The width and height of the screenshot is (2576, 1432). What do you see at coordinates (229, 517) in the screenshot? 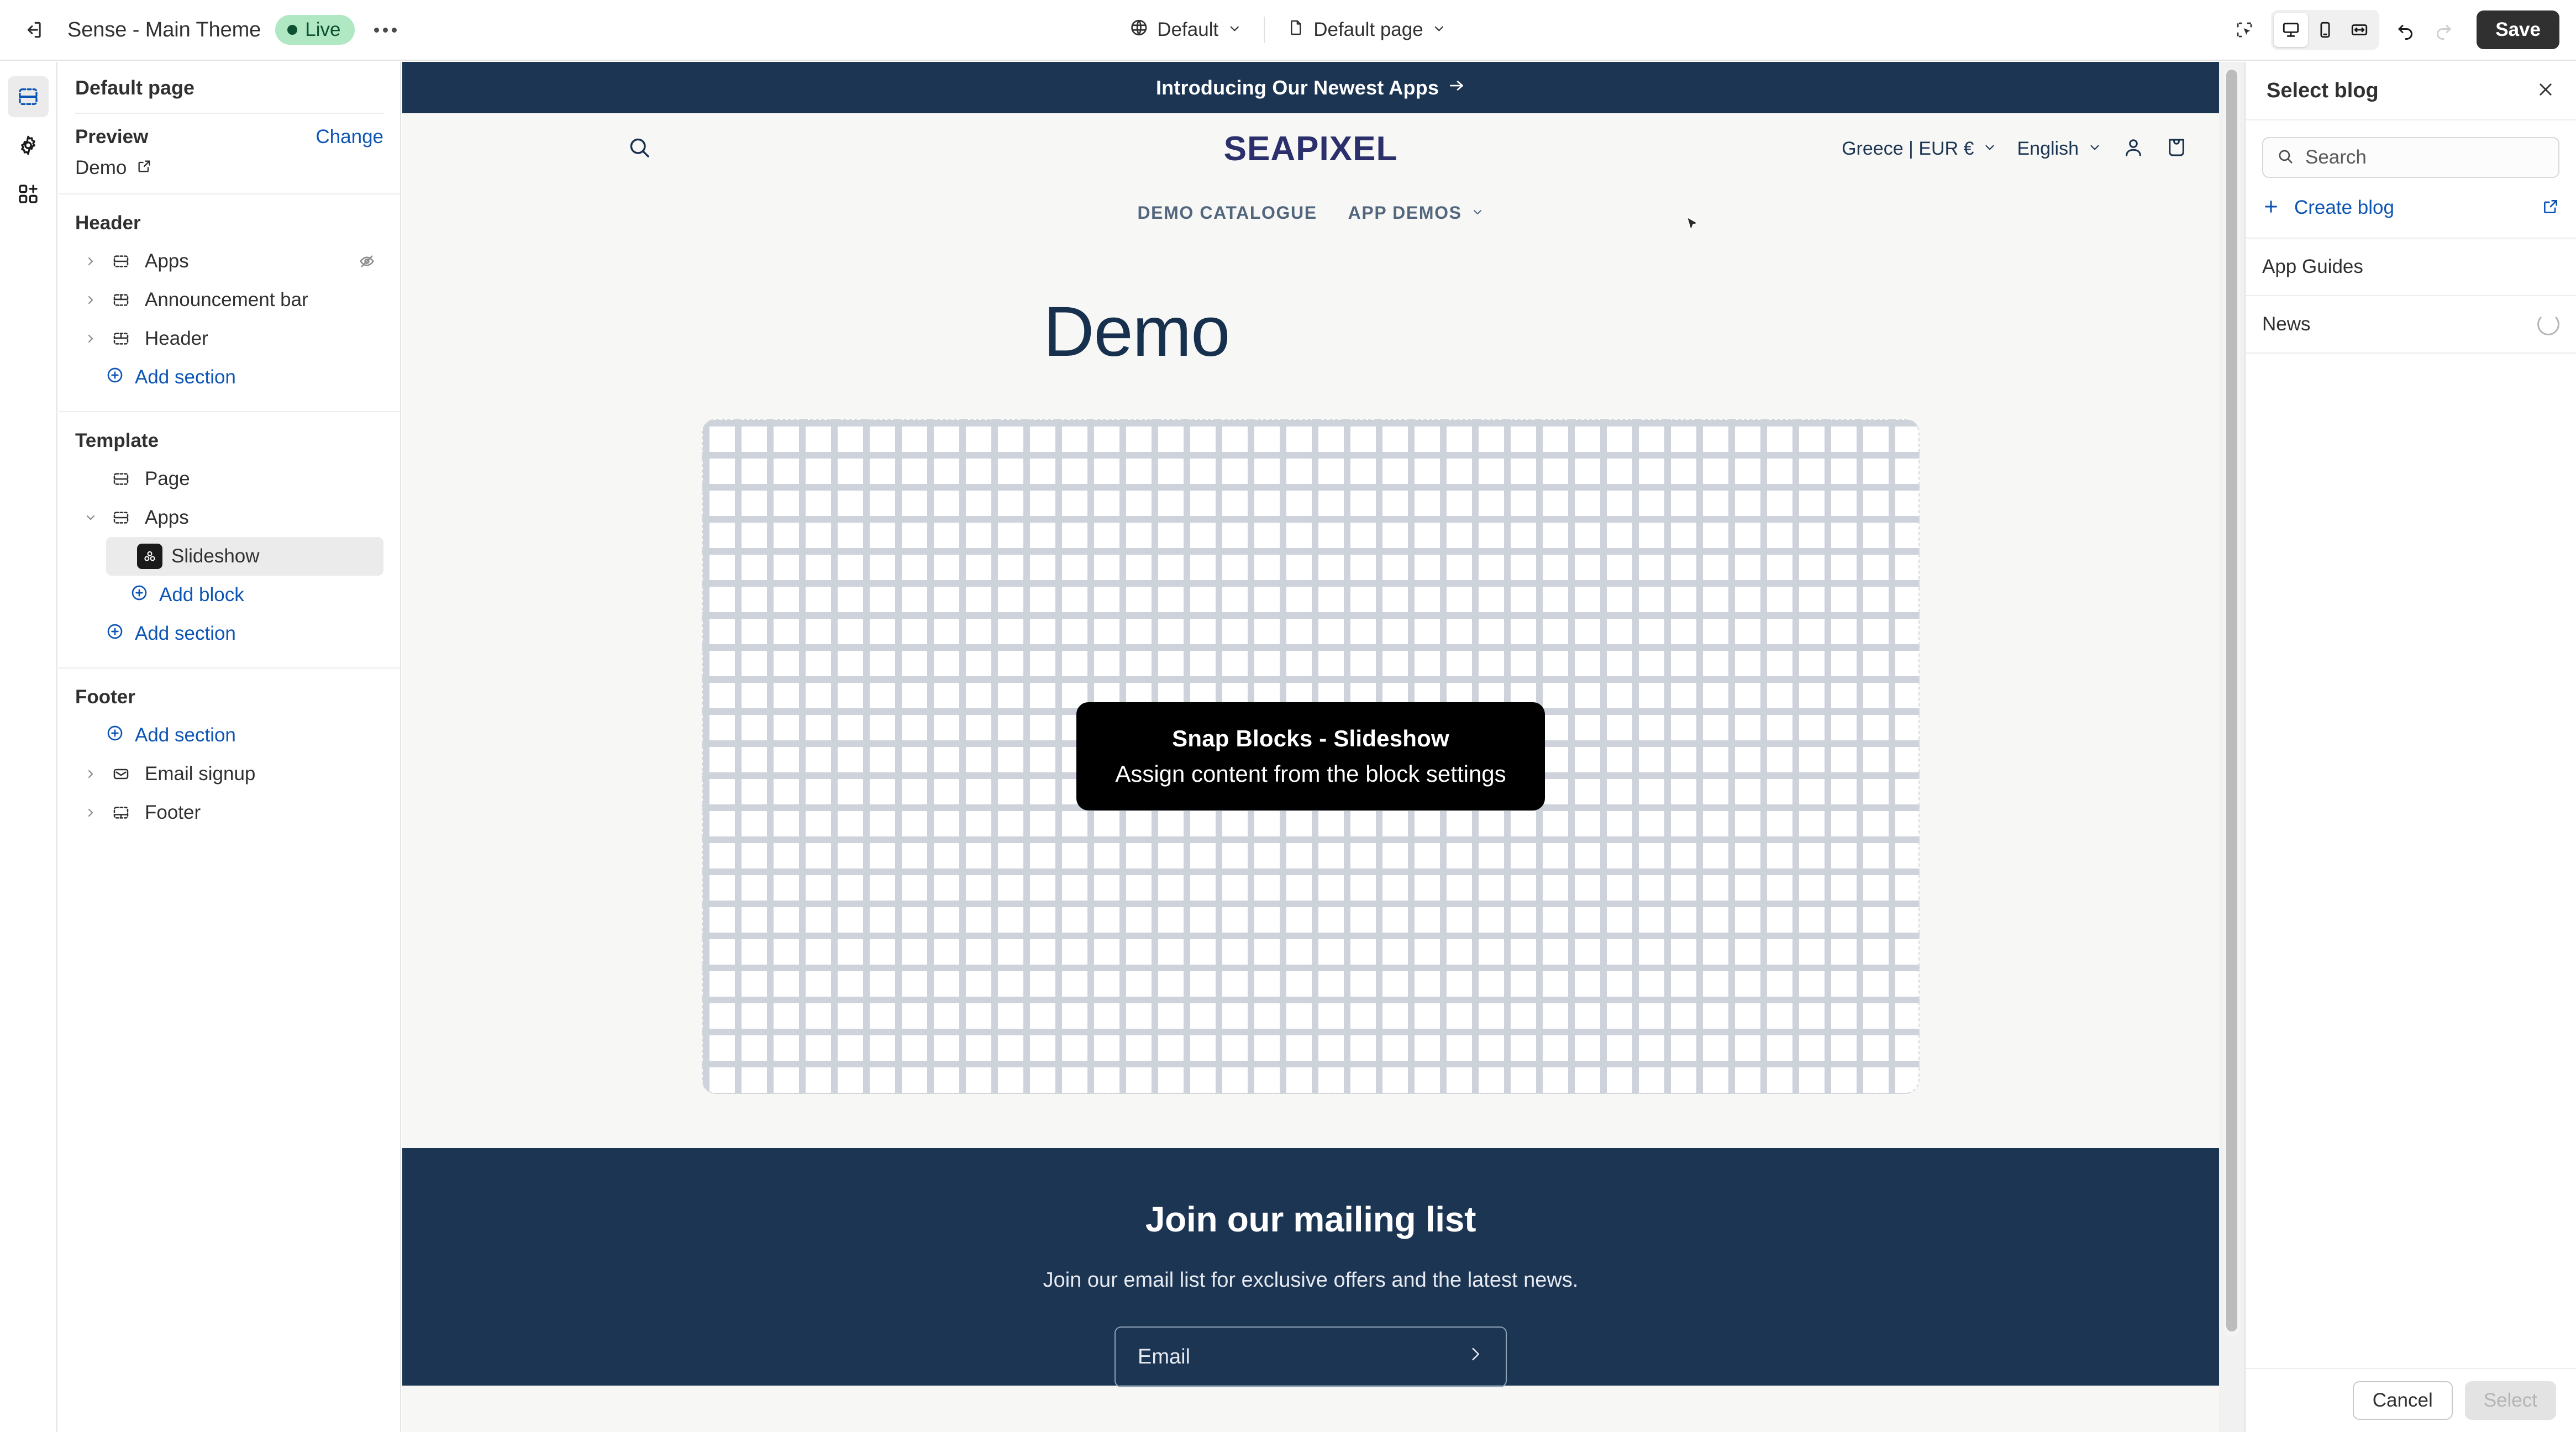
I see `sidebar-item-template-apps: Apps` at bounding box center [229, 517].